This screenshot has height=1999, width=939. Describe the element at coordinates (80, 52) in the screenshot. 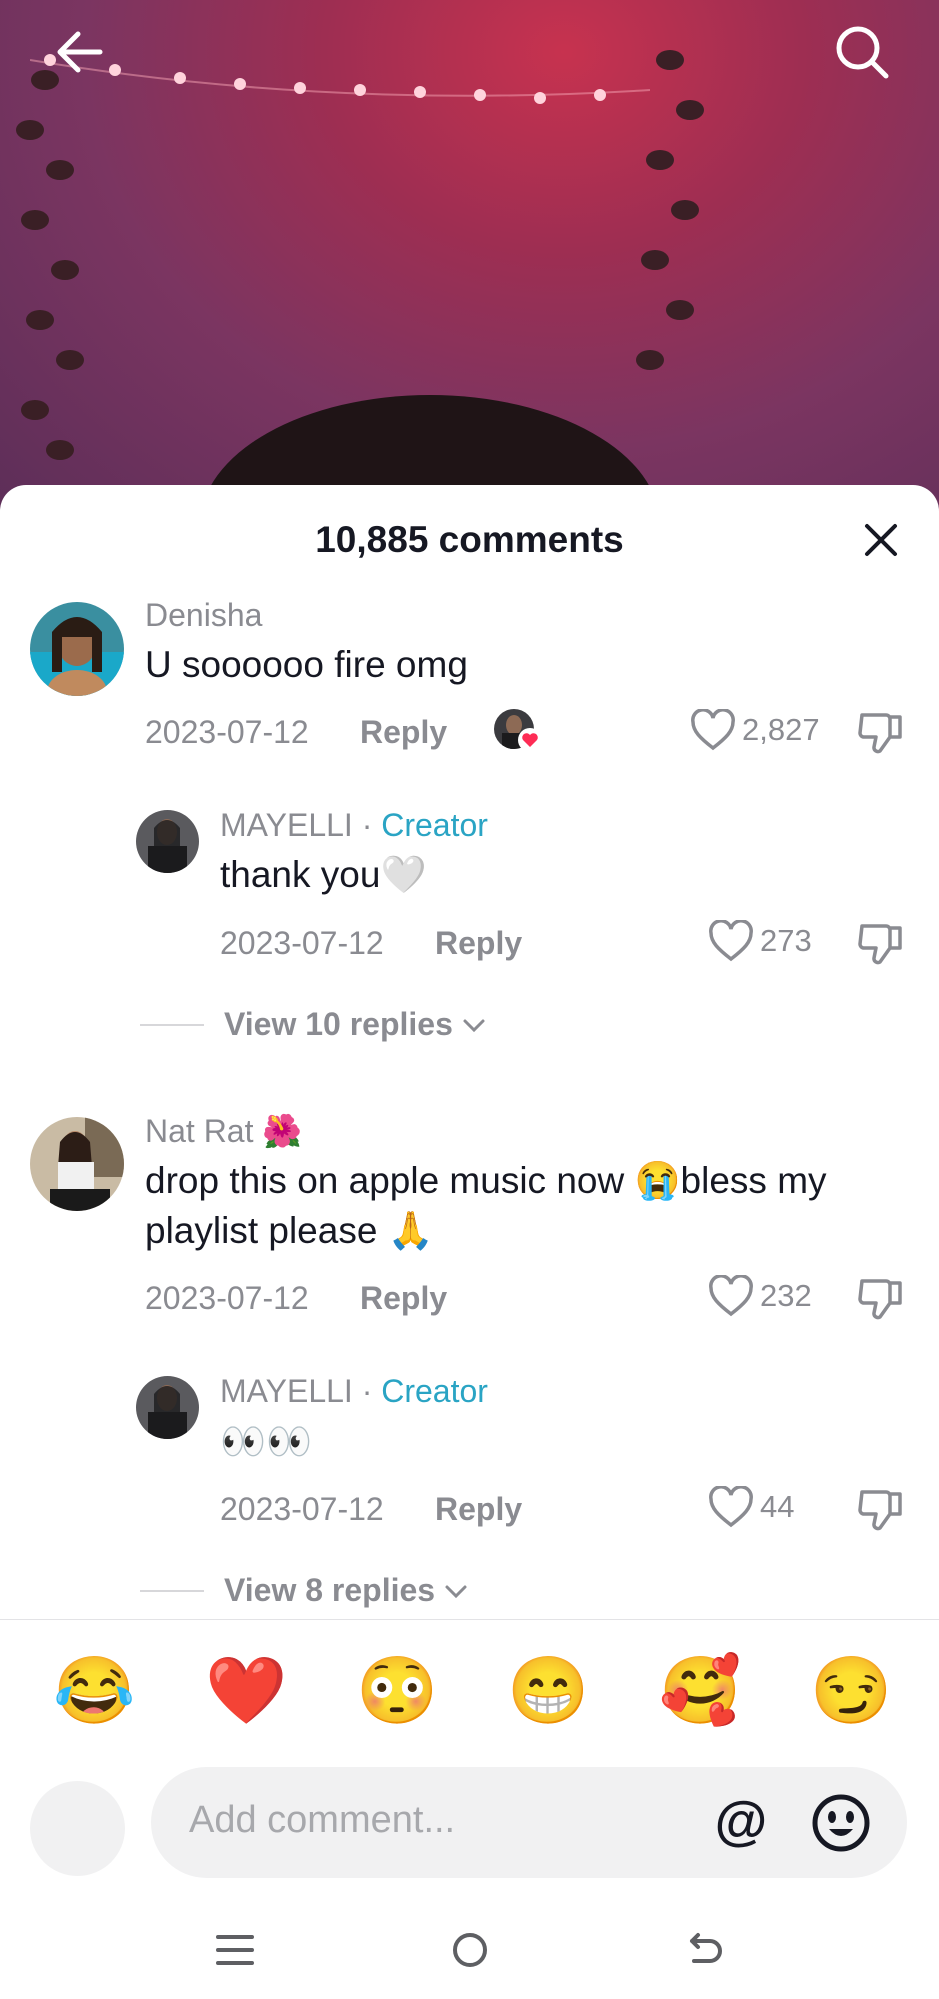

I see `arrow-left-icon` at that location.